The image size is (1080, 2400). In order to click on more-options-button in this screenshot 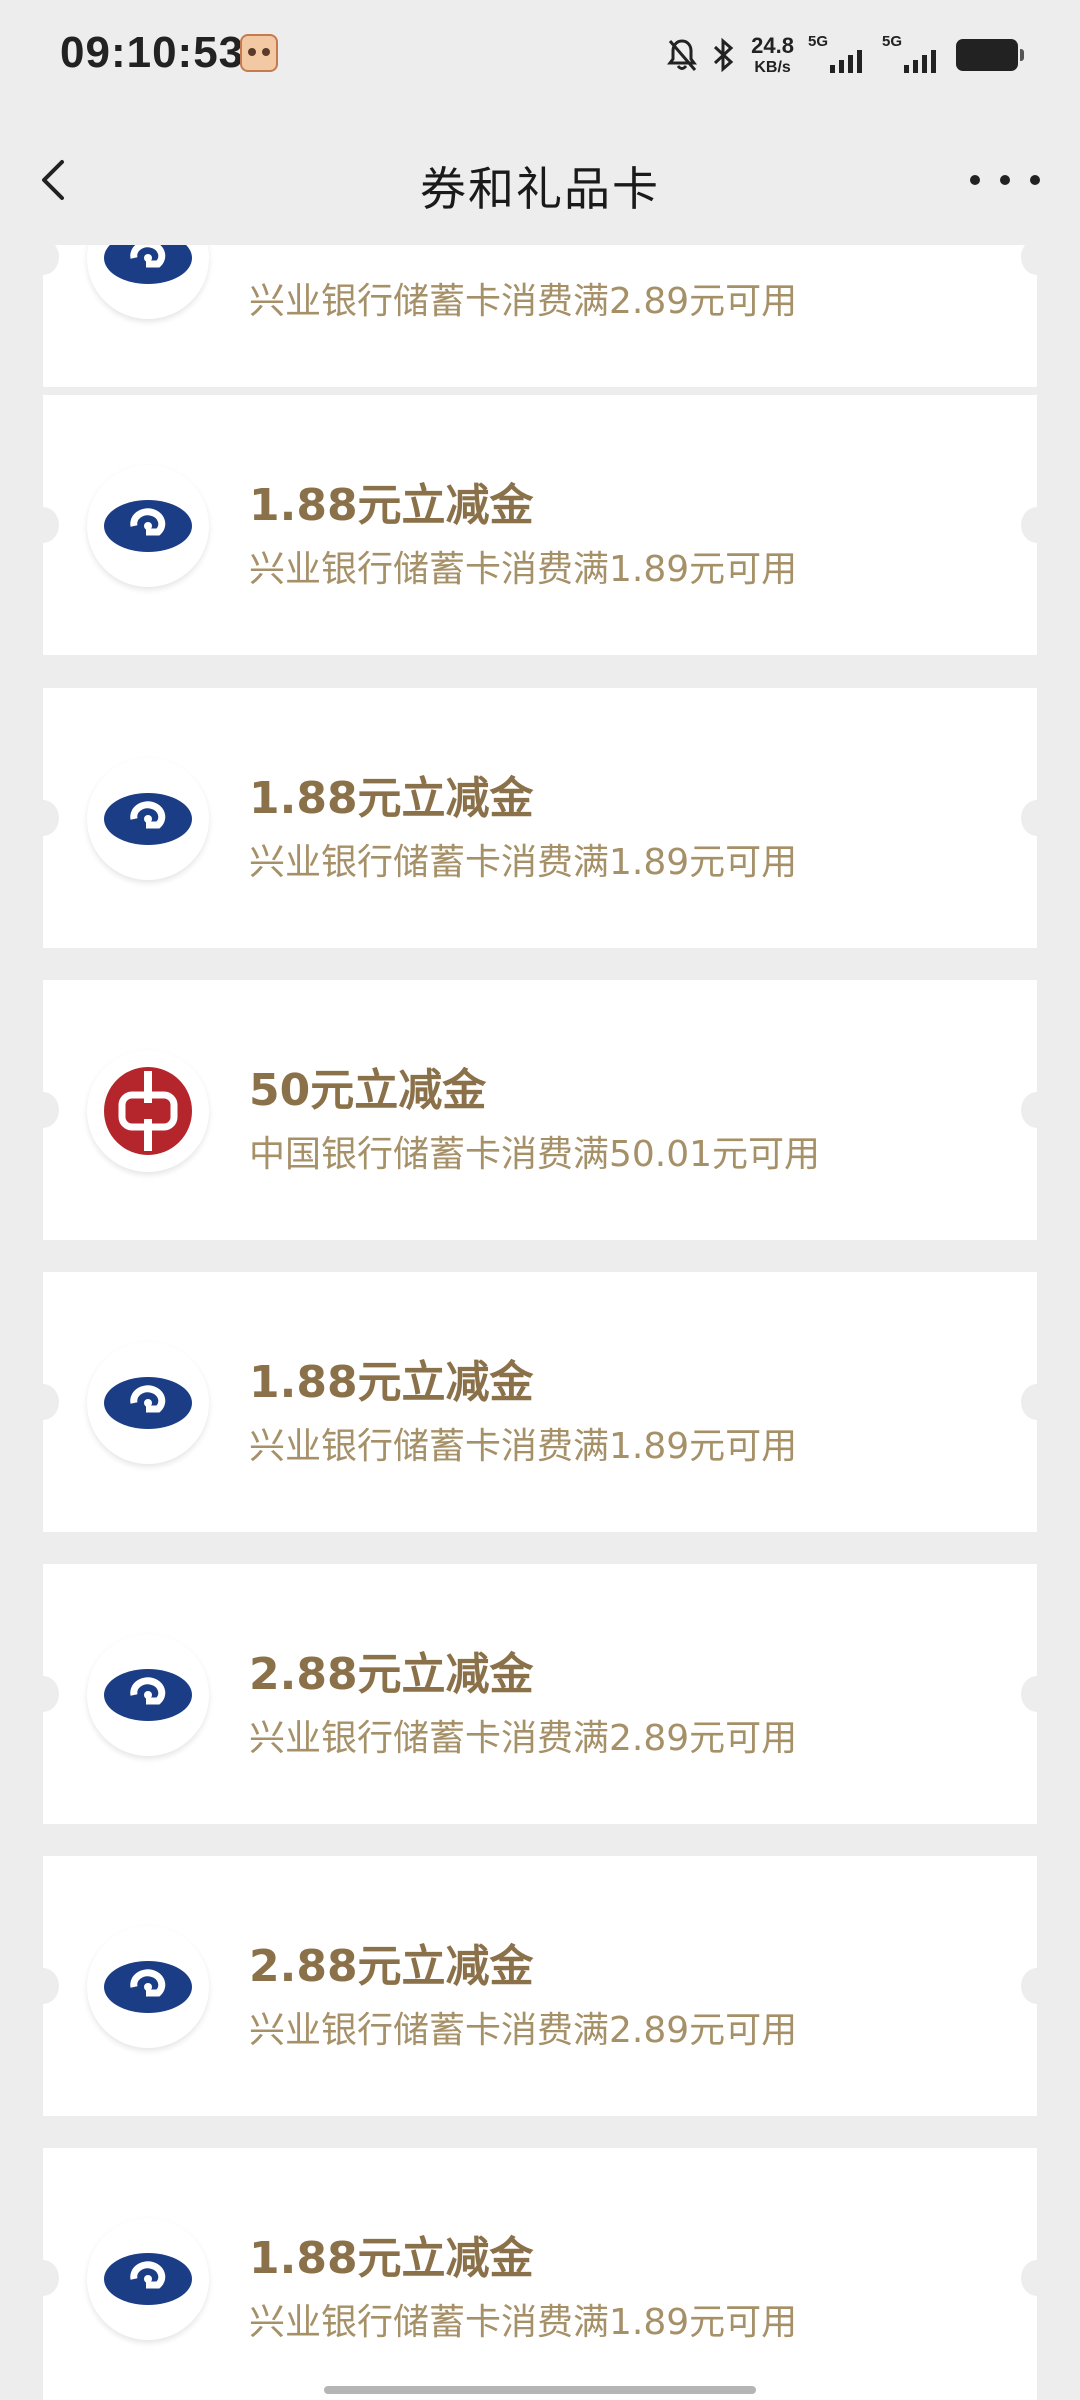, I will do `click(1005, 180)`.